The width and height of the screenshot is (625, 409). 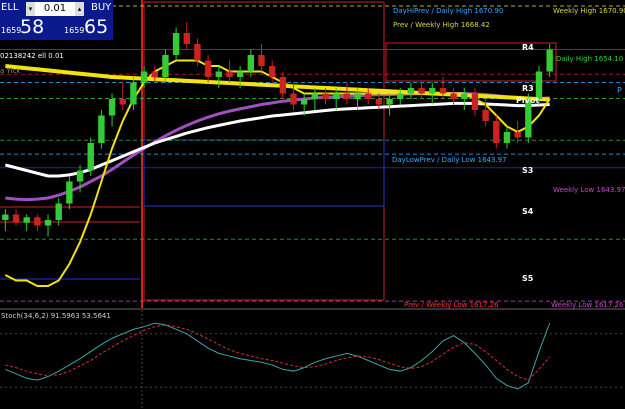 What do you see at coordinates (528, 88) in the screenshot?
I see `pivot-r3-label: R3` at bounding box center [528, 88].